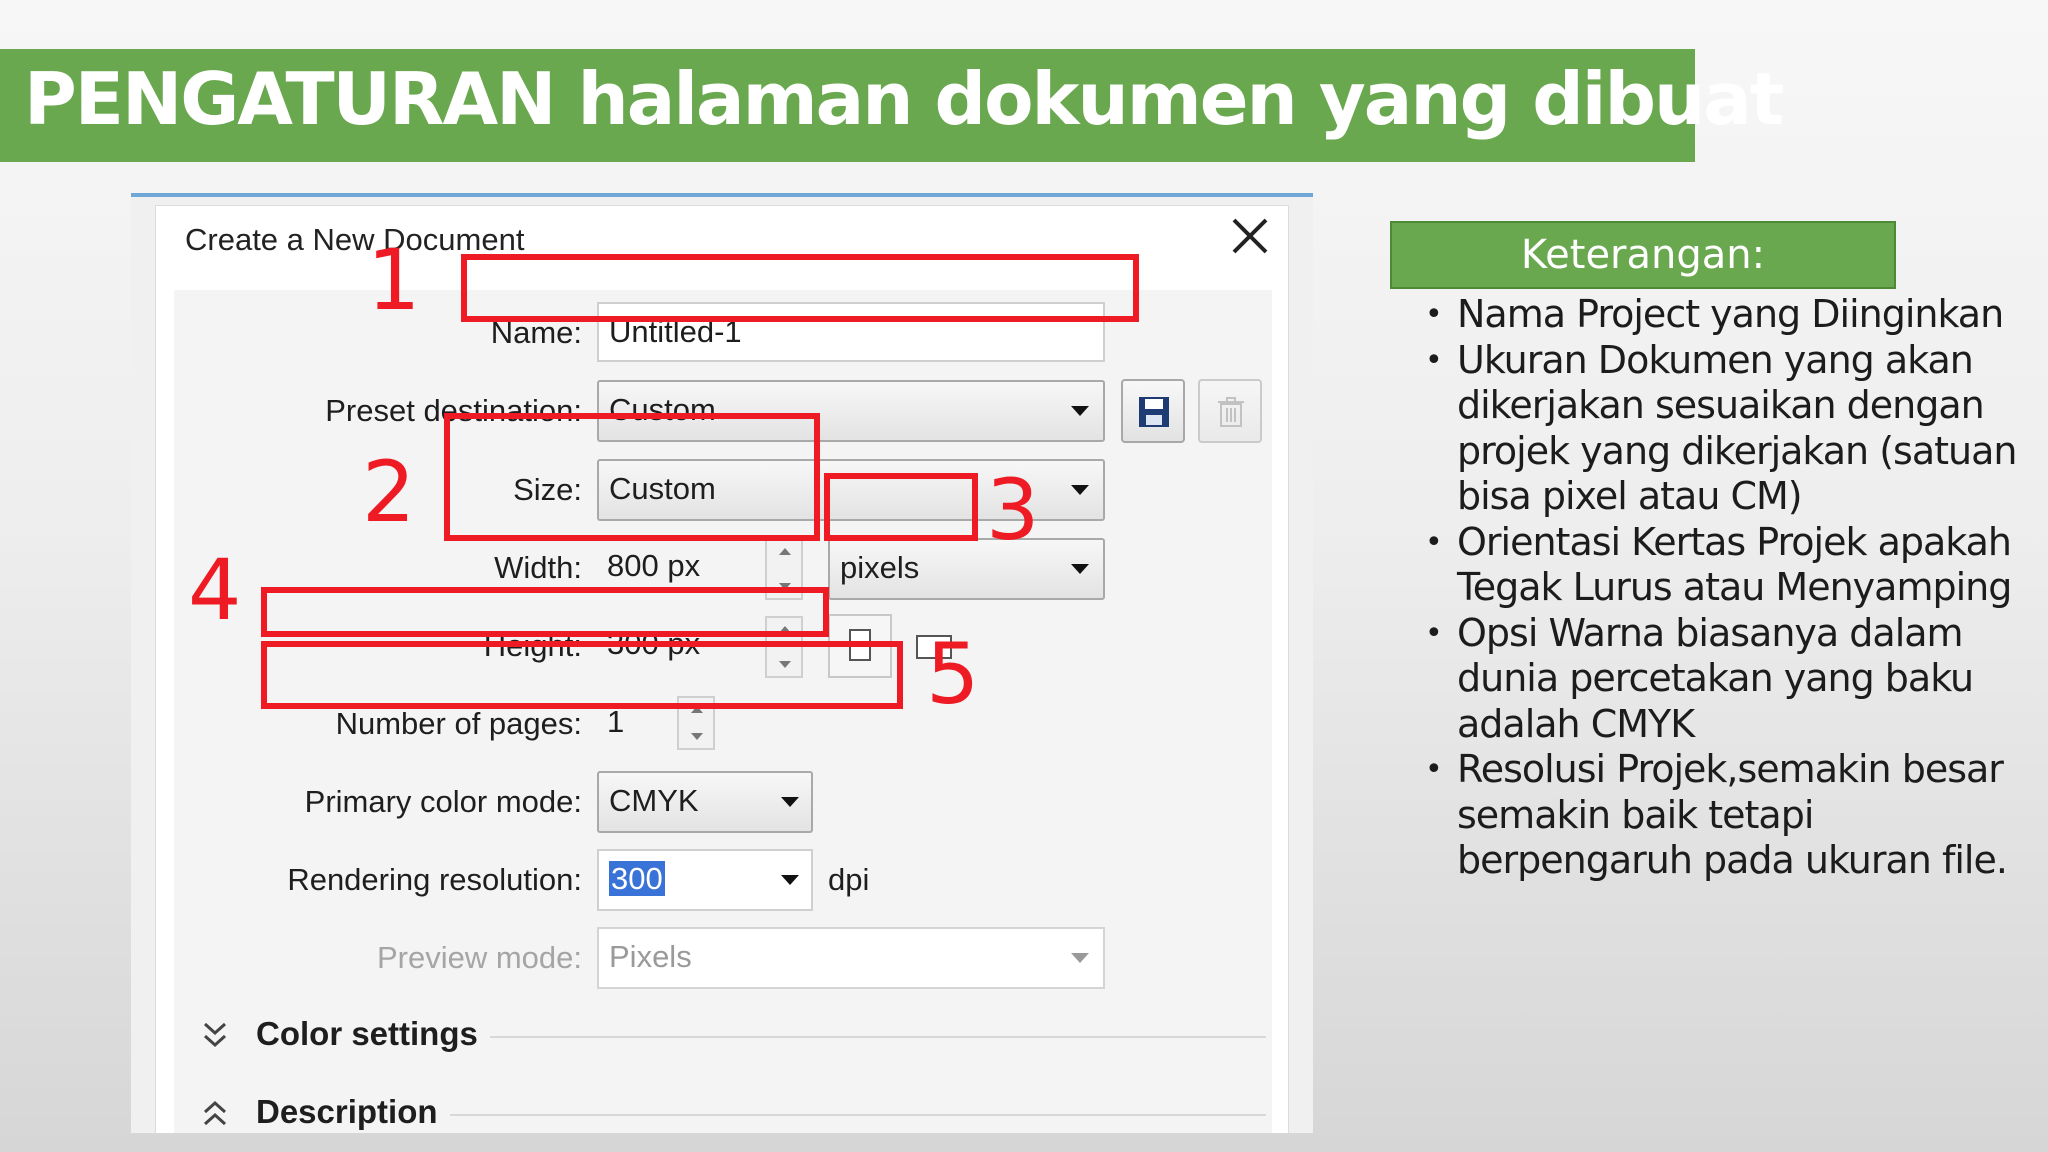  I want to click on annotation-box-orientation, so click(582, 675).